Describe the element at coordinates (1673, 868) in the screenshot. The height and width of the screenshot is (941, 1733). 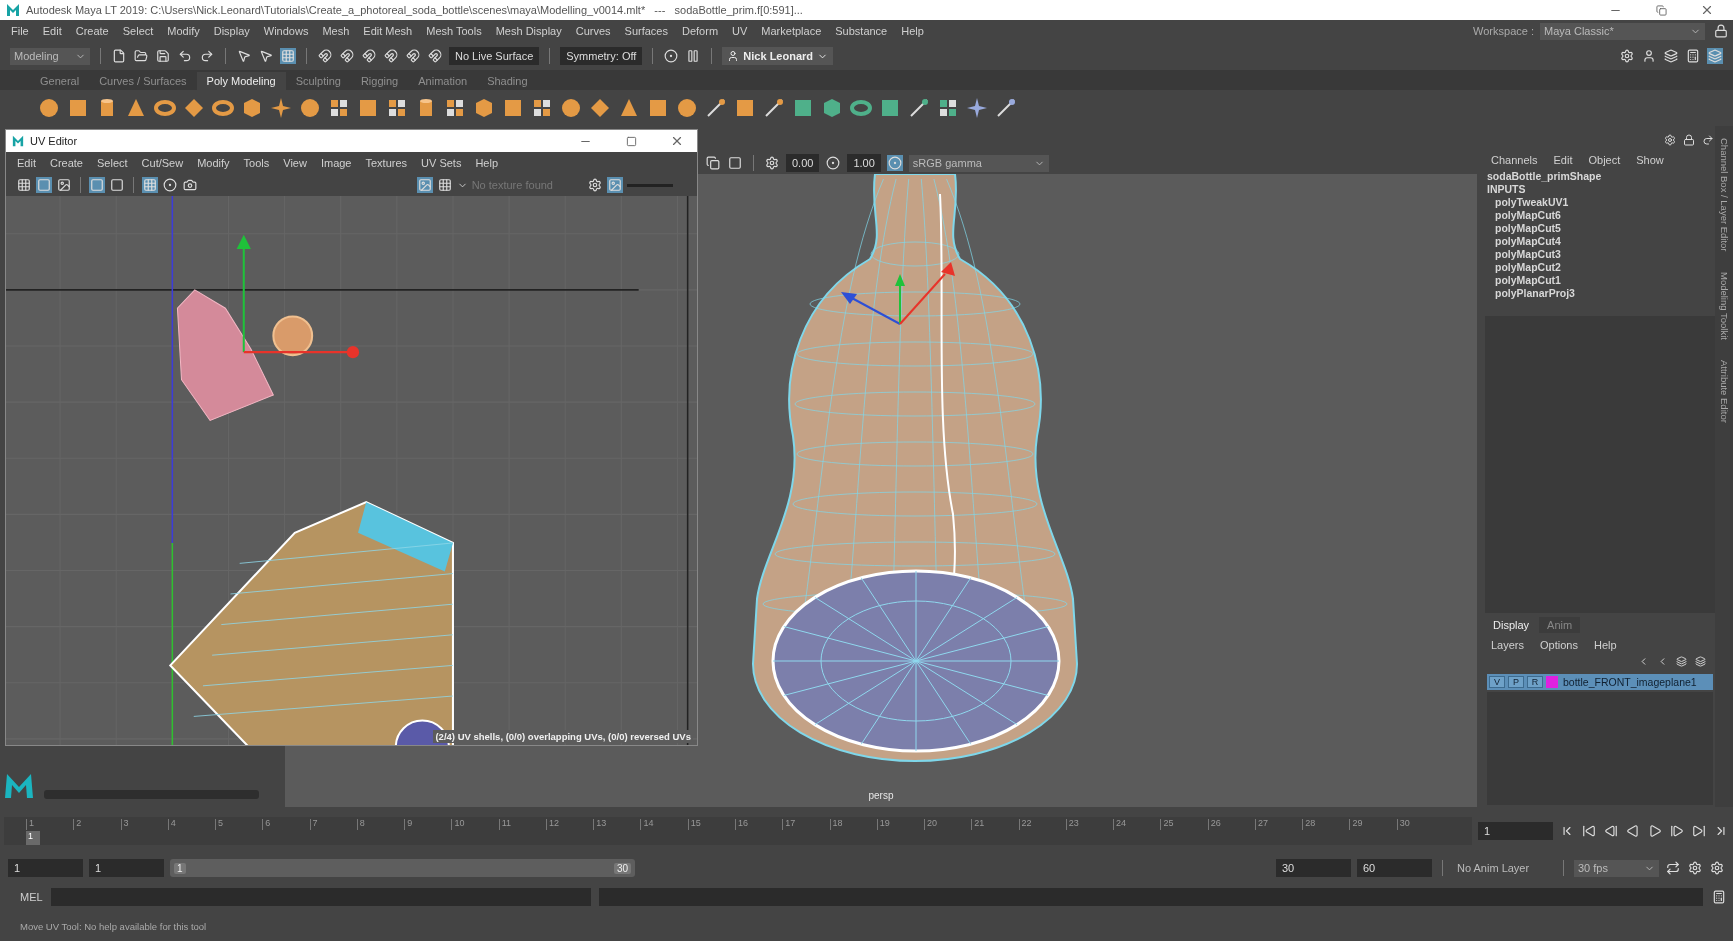
I see `loop-icon` at that location.